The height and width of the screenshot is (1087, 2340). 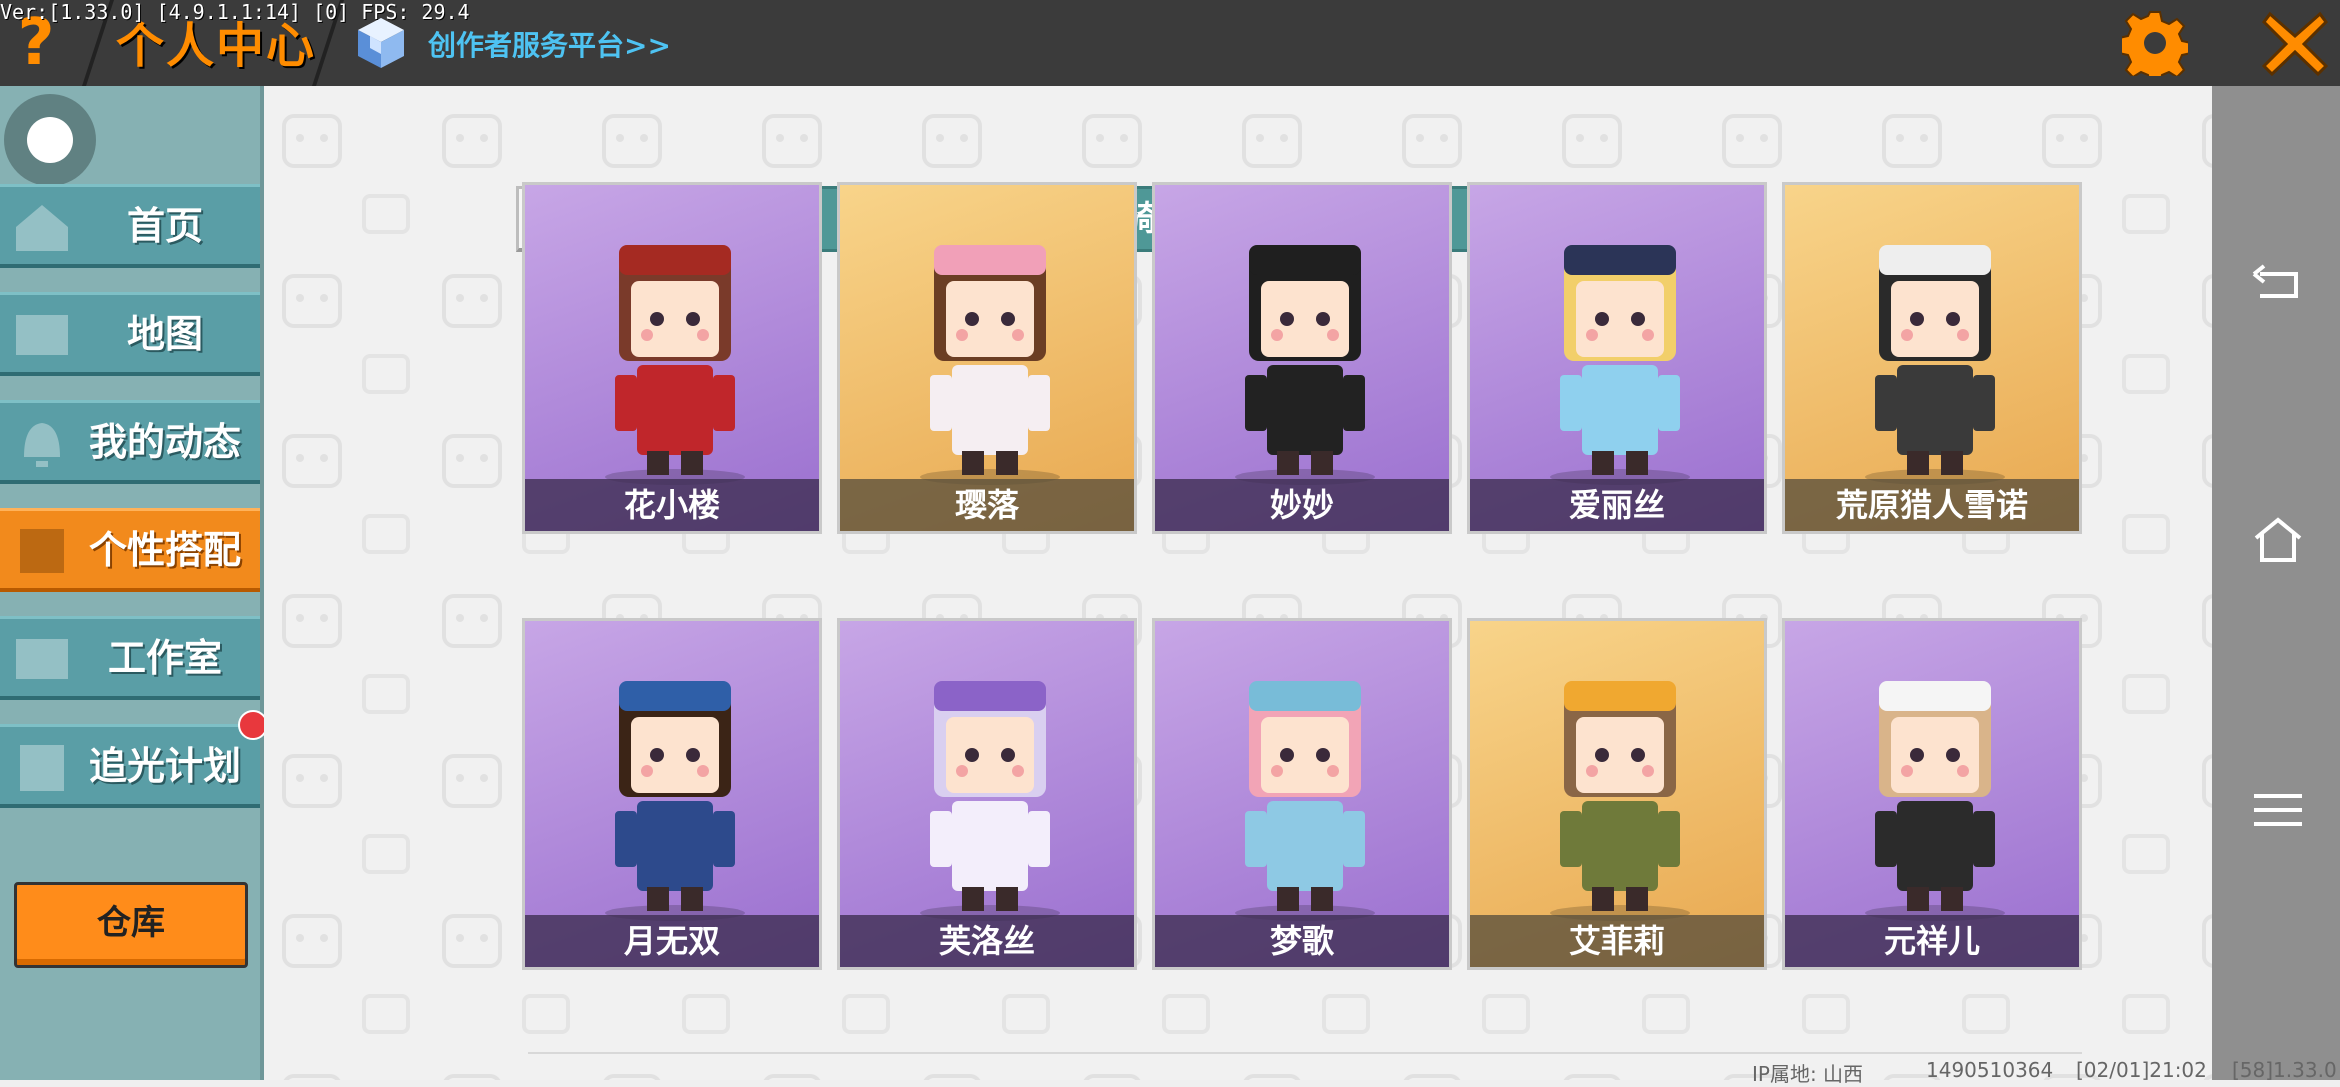 What do you see at coordinates (50, 140) in the screenshot?
I see `avatar-dot` at bounding box center [50, 140].